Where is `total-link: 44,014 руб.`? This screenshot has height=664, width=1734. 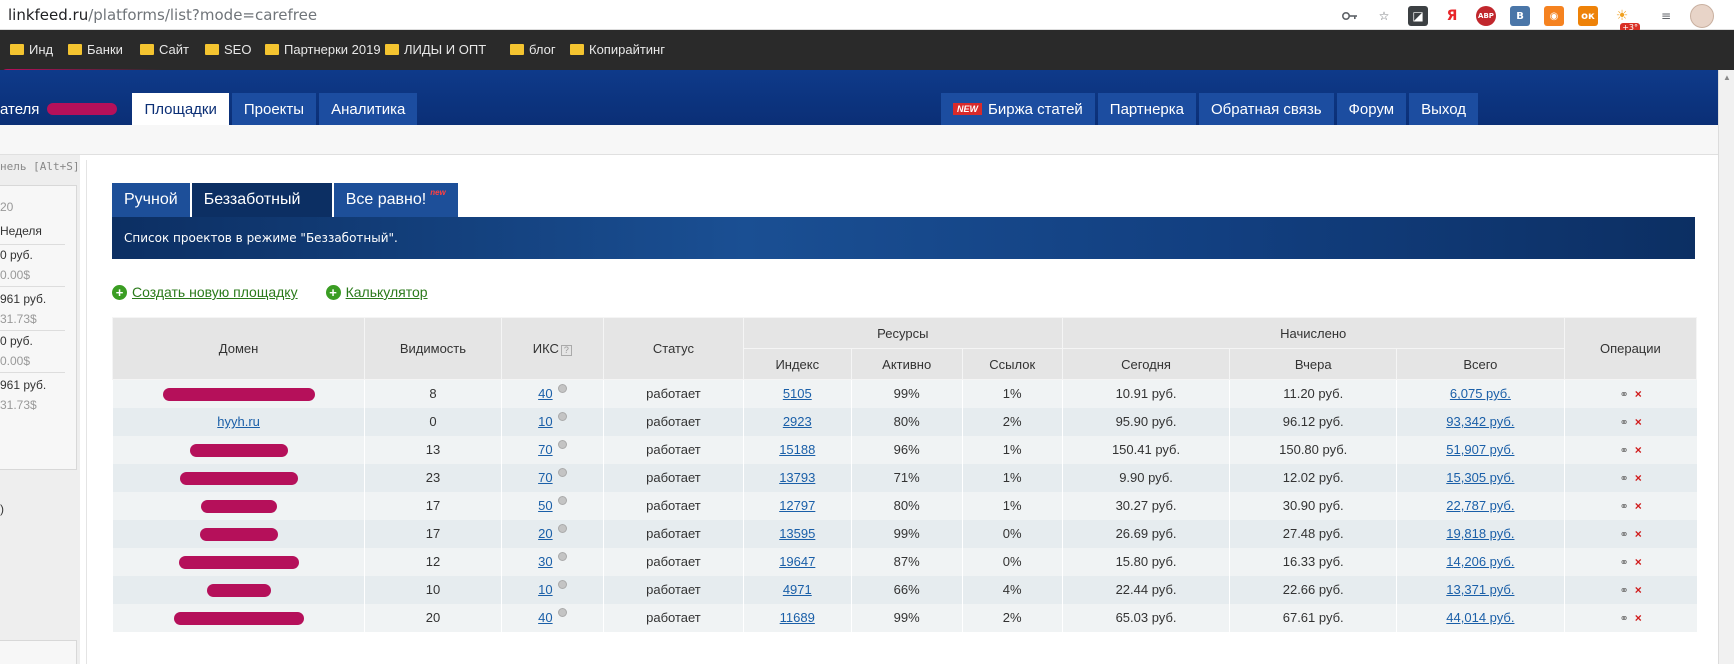 total-link: 44,014 руб. is located at coordinates (1480, 617).